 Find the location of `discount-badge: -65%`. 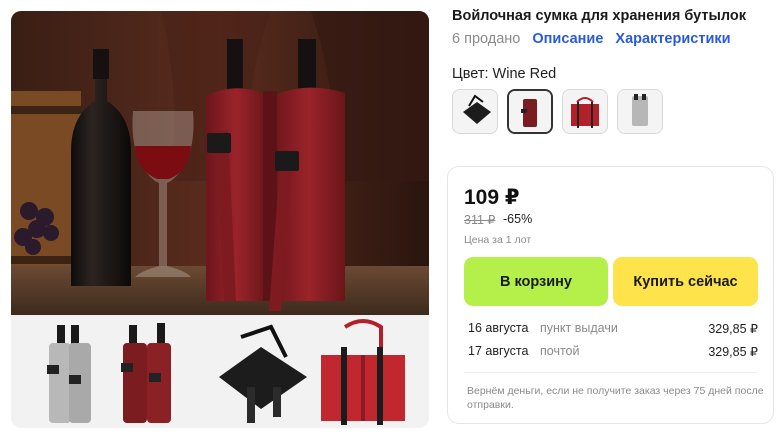

discount-badge: -65% is located at coordinates (518, 219).